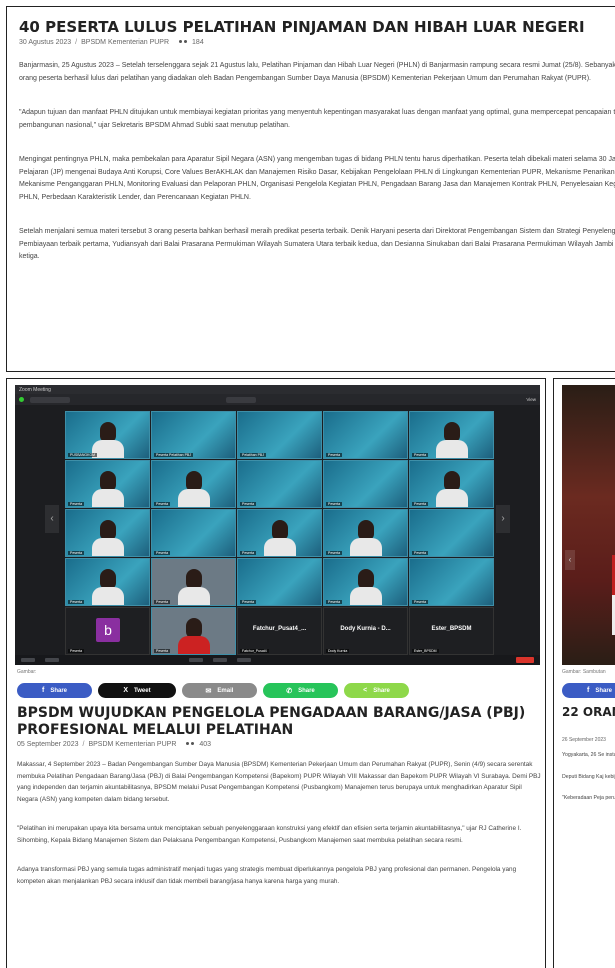  What do you see at coordinates (300, 690) in the screenshot?
I see `whatsapp-share-button: ✆ Share` at bounding box center [300, 690].